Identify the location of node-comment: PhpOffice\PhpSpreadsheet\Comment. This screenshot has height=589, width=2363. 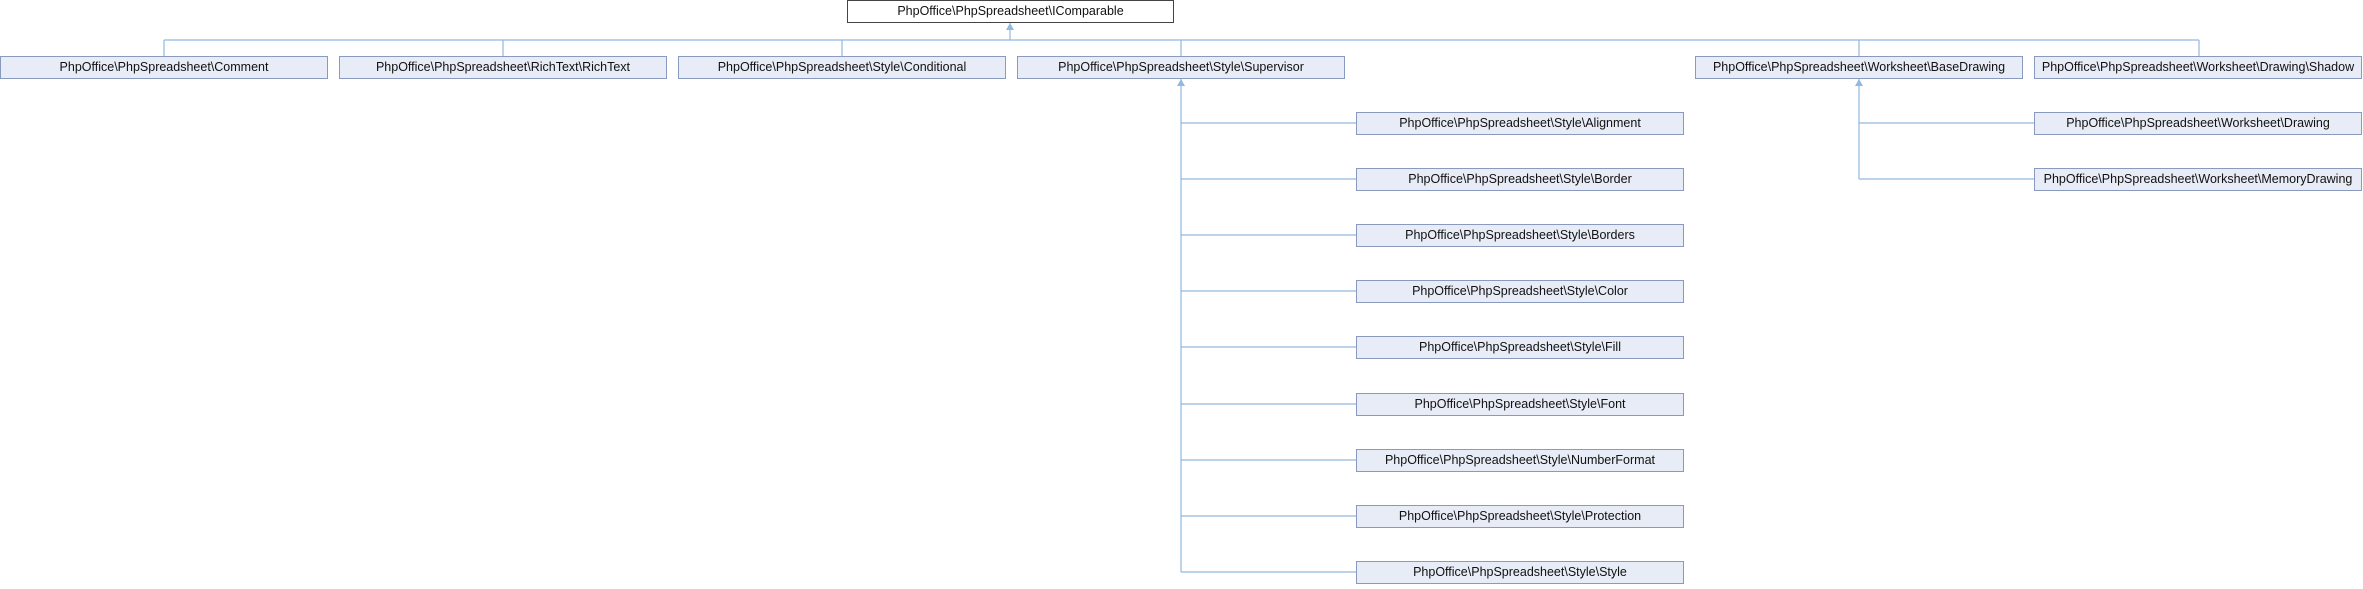
(164, 67).